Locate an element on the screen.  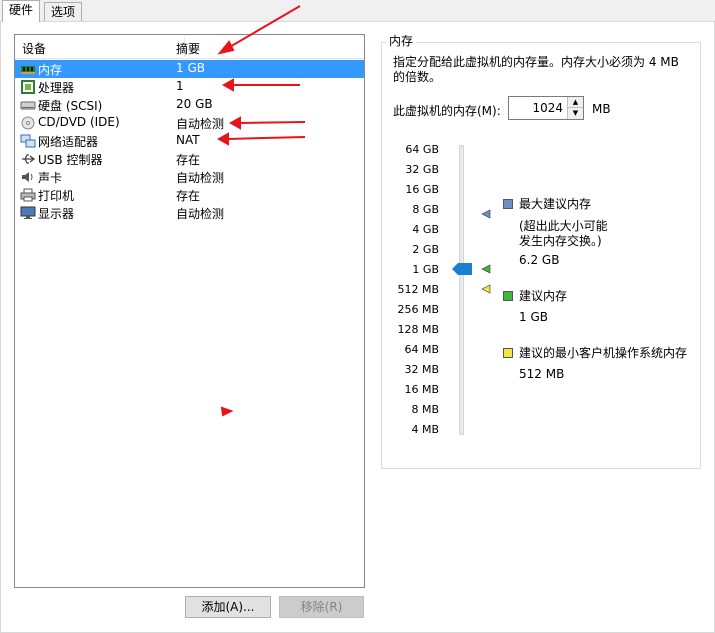
scale-label: 8 MB is located at coordinates (425, 409).